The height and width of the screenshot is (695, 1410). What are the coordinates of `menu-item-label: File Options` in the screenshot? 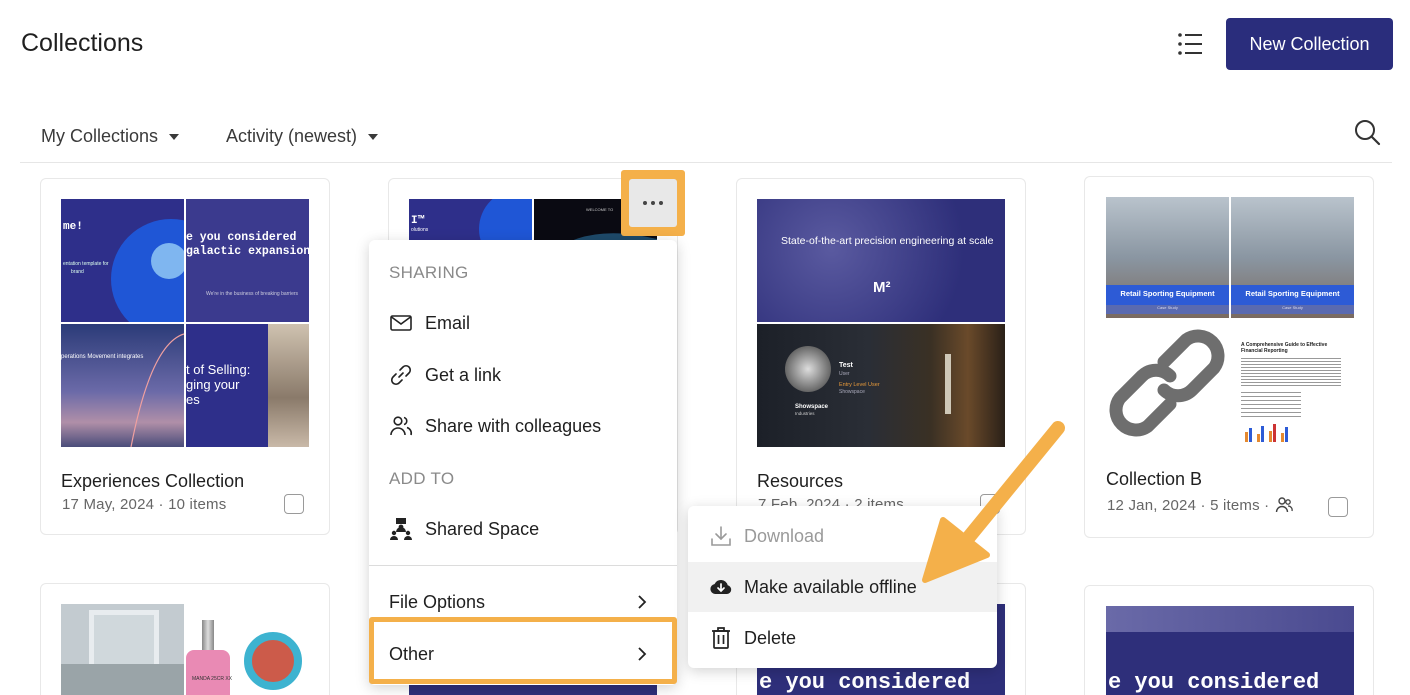 It's located at (437, 601).